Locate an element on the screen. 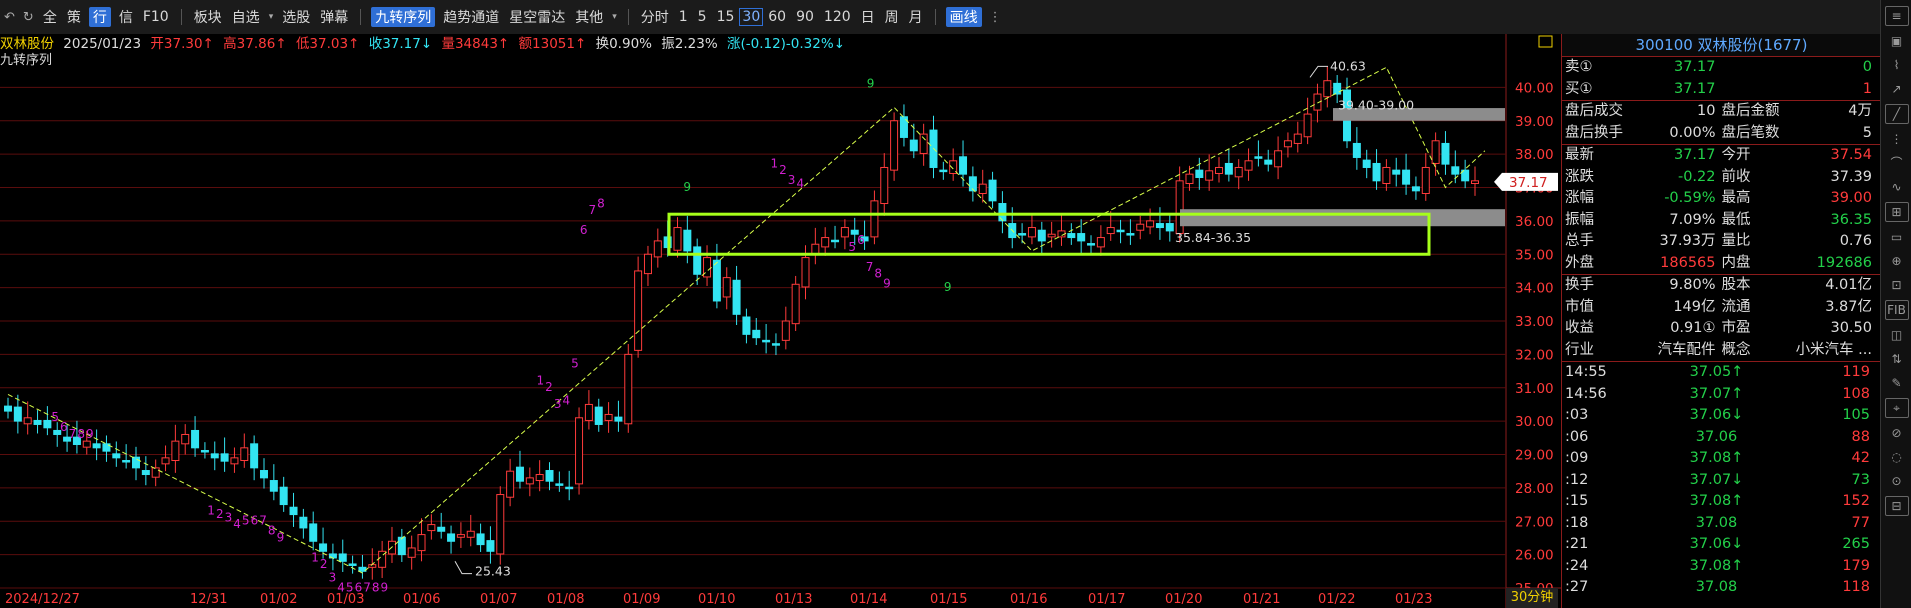 The height and width of the screenshot is (608, 1911). toolbar-item-6: 自选 is located at coordinates (246, 17).